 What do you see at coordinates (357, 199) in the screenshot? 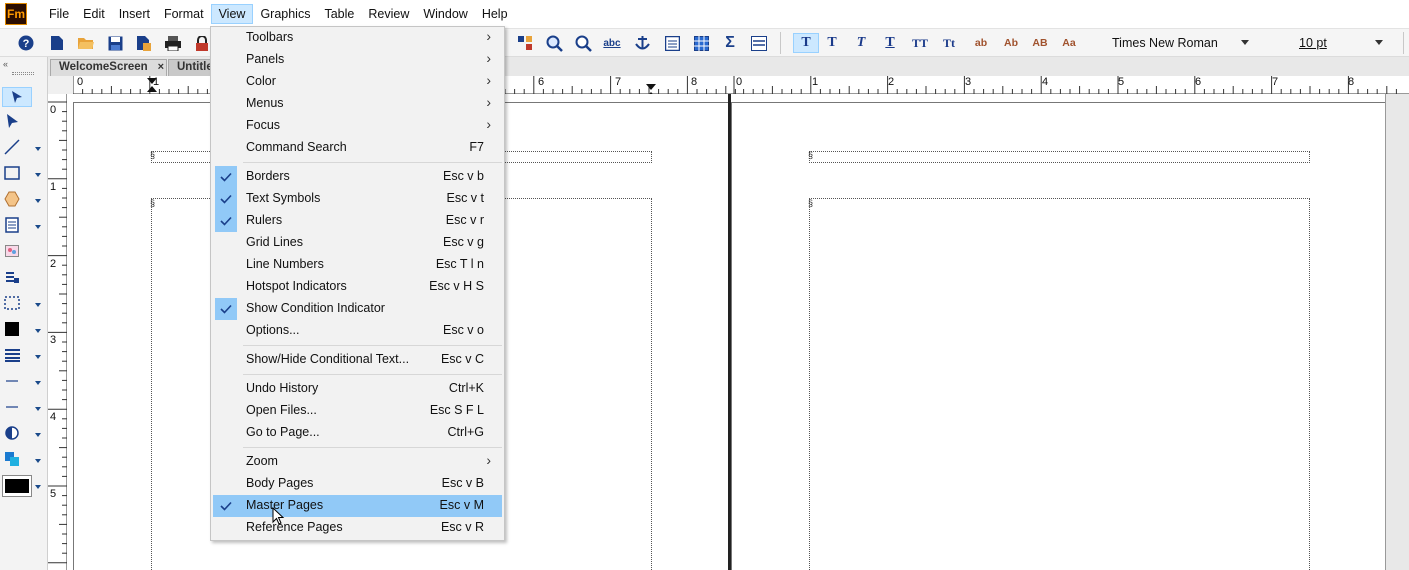
I see `menu-item-text-symbols: Text Symbols Esc v t` at bounding box center [357, 199].